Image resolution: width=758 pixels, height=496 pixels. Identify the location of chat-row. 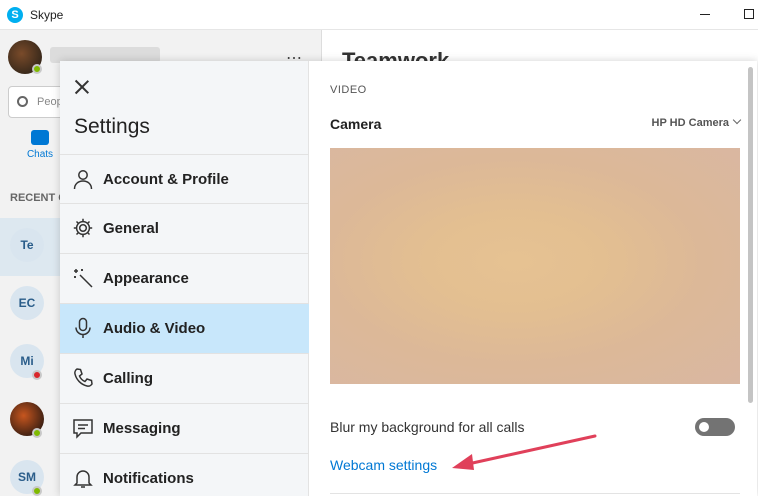
(30, 421).